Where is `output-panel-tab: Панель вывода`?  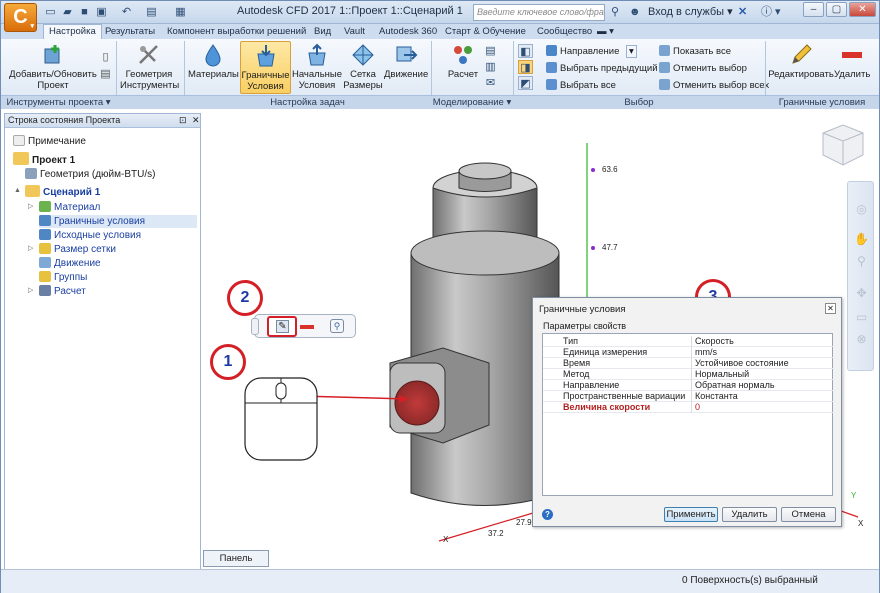
output-panel-tab: Панель вывода is located at coordinates (236, 564).